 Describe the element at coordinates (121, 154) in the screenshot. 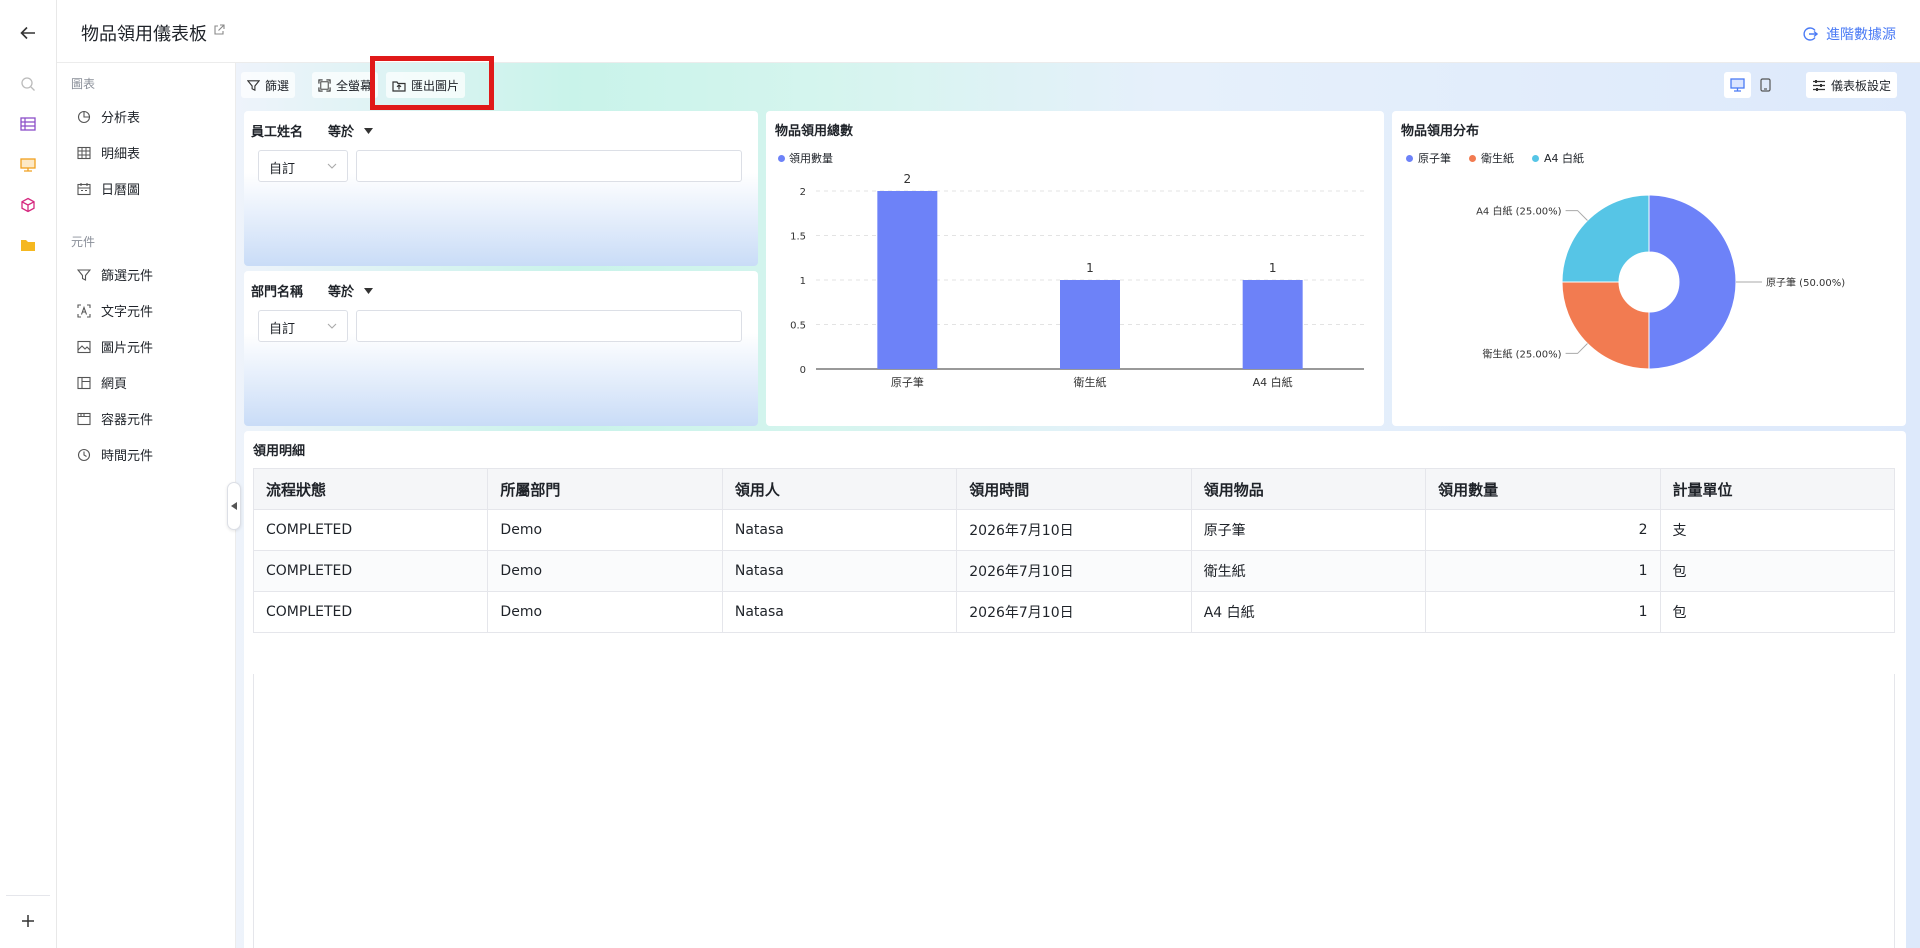

I see `panel-item-label: 明細表` at that location.